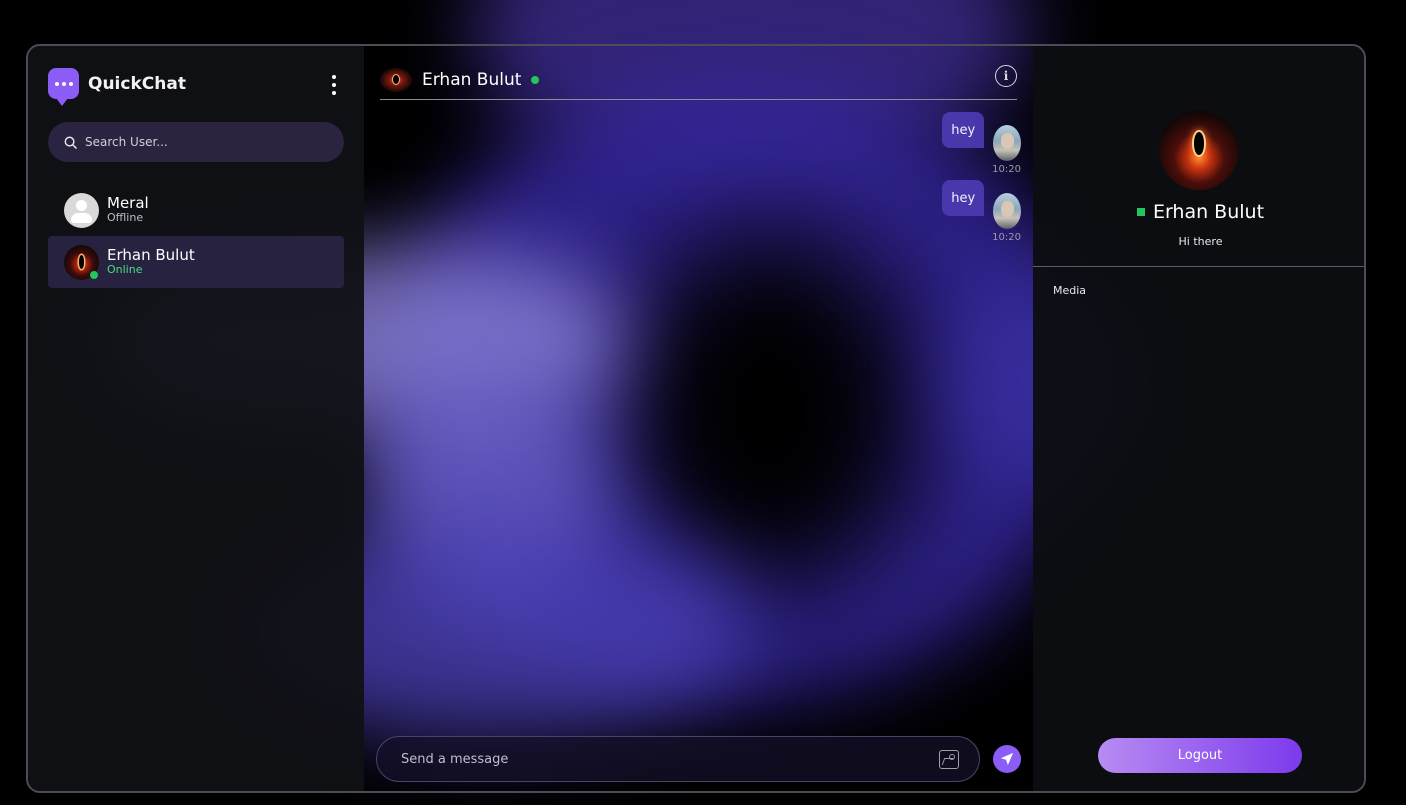 This screenshot has width=1406, height=805. What do you see at coordinates (661, 759) in the screenshot?
I see `message-input` at bounding box center [661, 759].